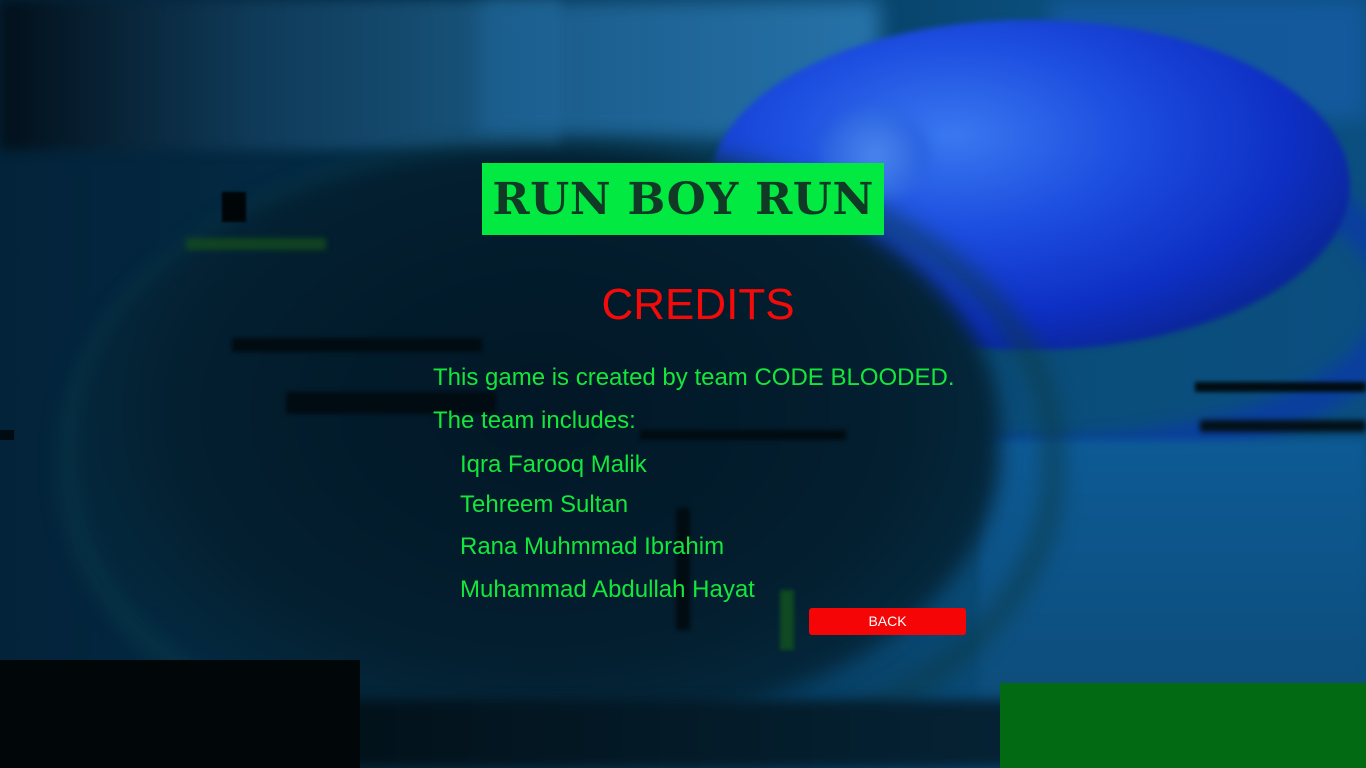 The width and height of the screenshot is (1366, 768). I want to click on team-member-name: Rana Muhmmad Ibrahim, so click(592, 546).